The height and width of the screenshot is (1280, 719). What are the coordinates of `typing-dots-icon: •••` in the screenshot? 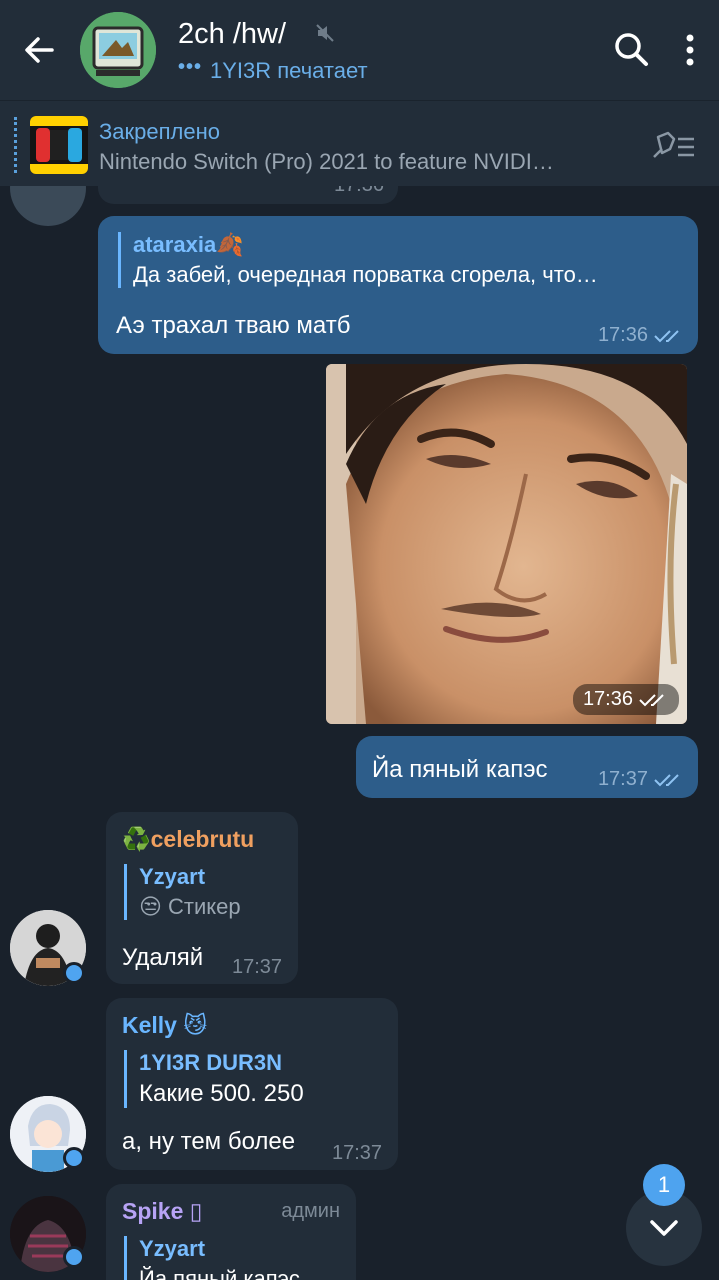 It's located at (190, 66).